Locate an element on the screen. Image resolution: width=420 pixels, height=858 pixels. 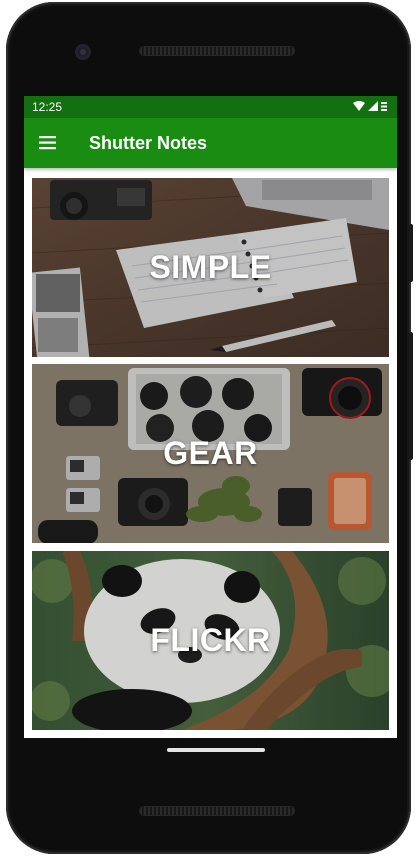
bottom-speaker is located at coordinates (217, 811).